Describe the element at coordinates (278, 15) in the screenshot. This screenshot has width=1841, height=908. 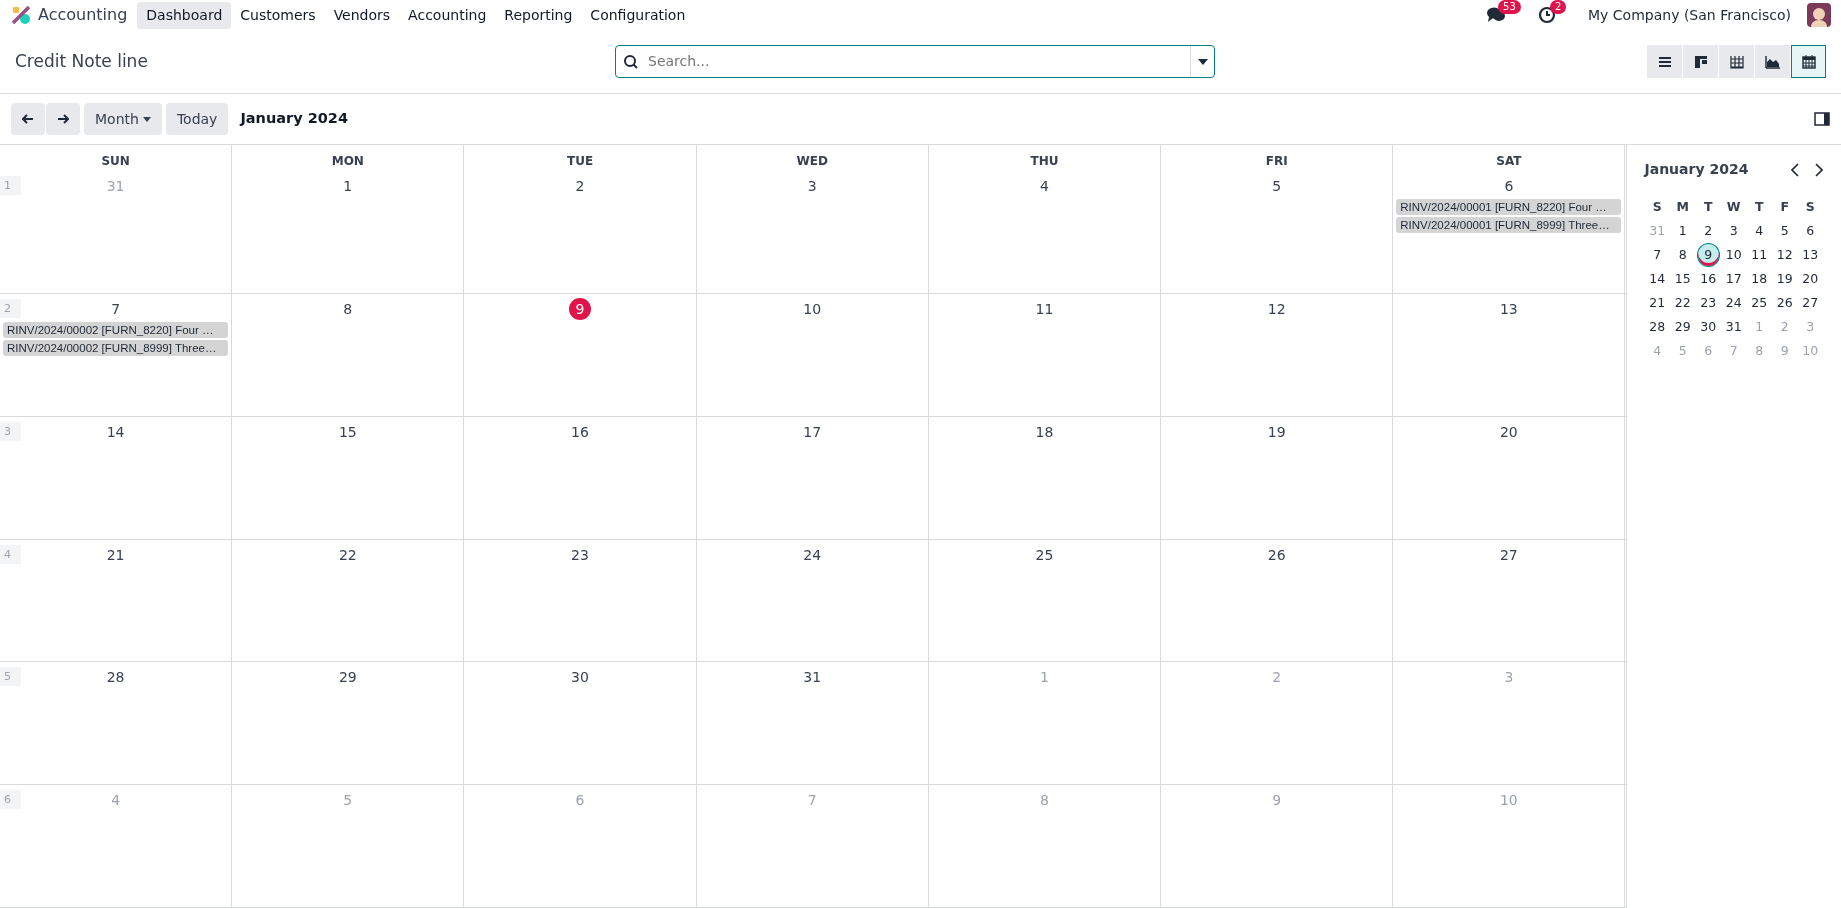
I see `menu-item: Customers` at that location.